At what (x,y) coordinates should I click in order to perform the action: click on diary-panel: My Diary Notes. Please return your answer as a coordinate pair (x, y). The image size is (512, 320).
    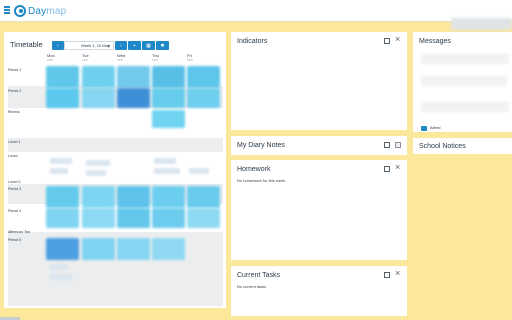
    Looking at the image, I should click on (319, 145).